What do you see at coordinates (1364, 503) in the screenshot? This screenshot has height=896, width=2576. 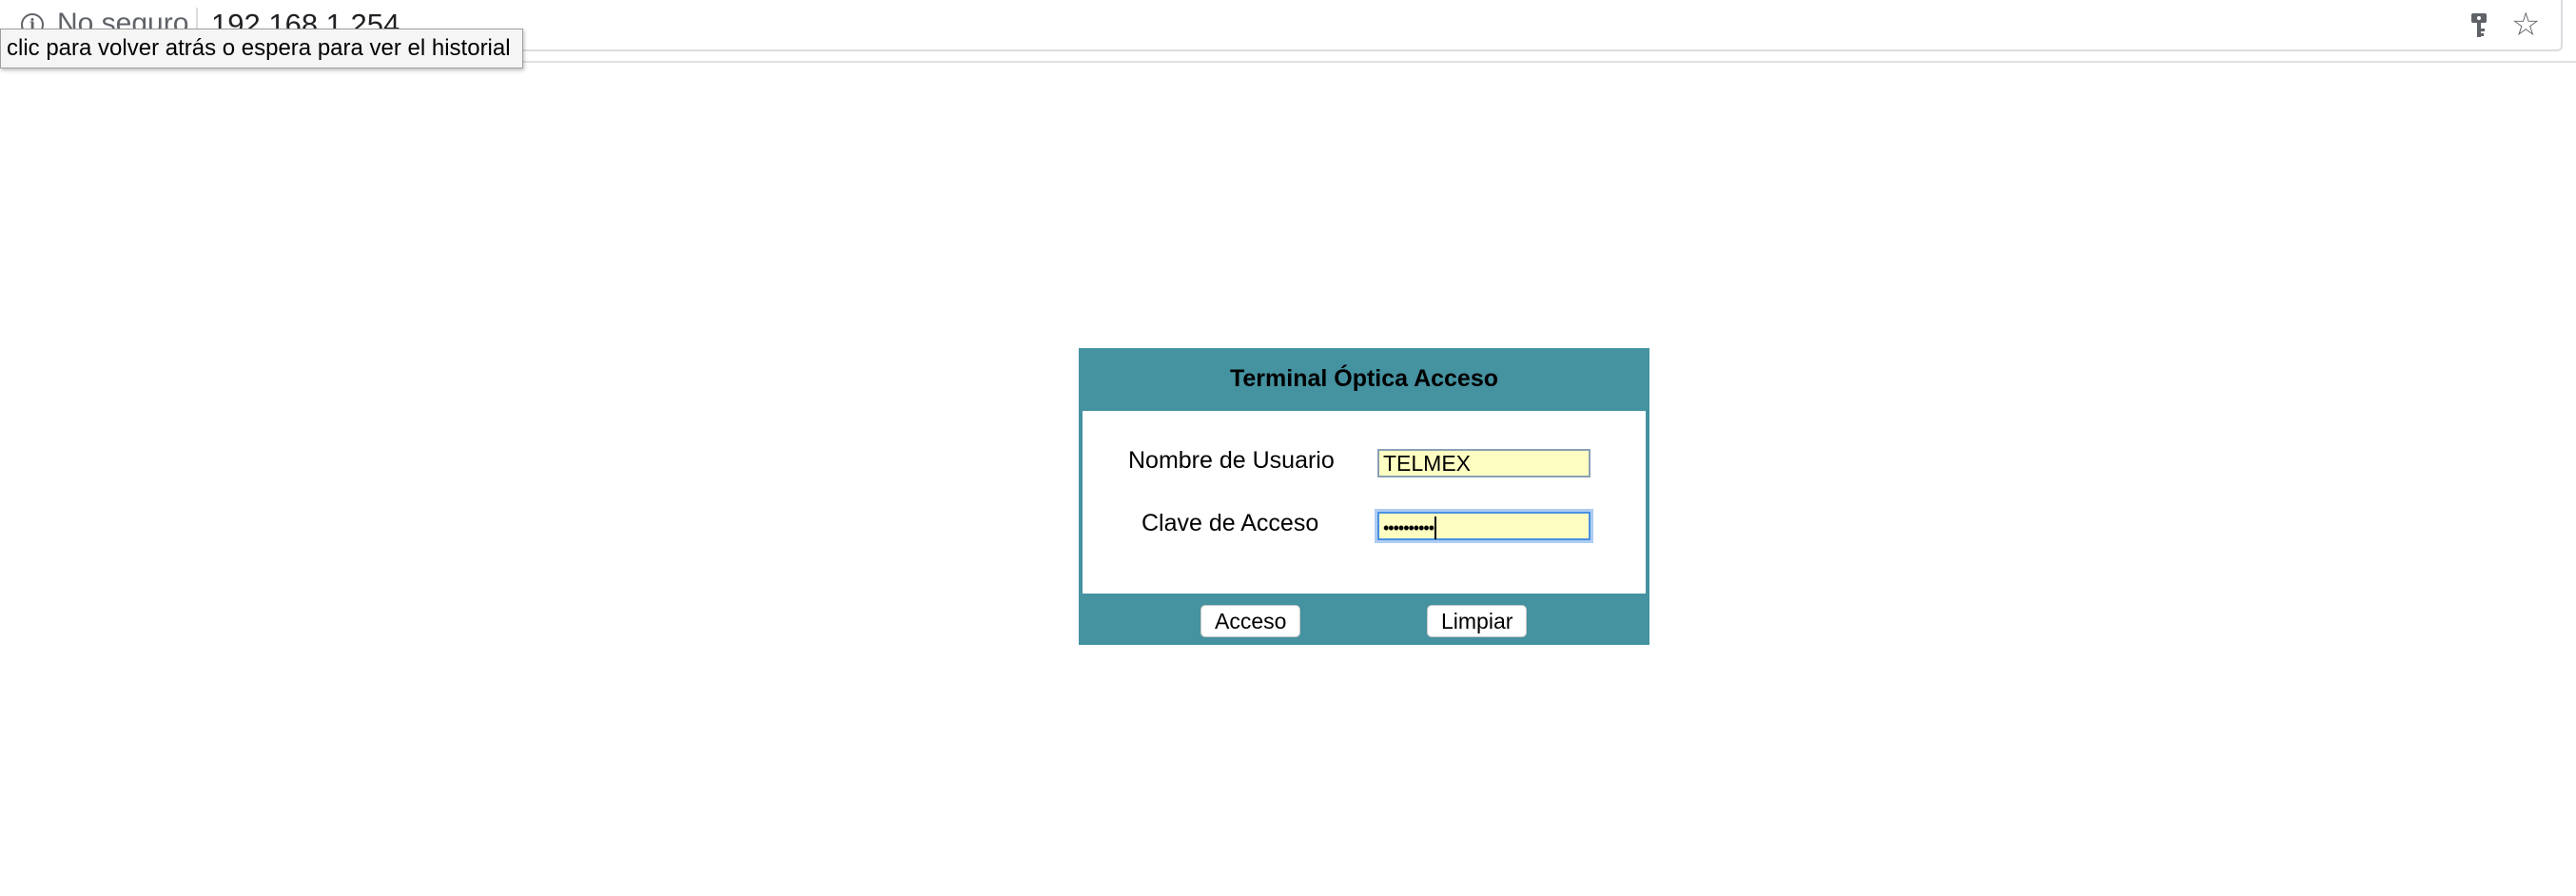 I see `login-form-body: Nombre de Usuario Clave de Acceso` at bounding box center [1364, 503].